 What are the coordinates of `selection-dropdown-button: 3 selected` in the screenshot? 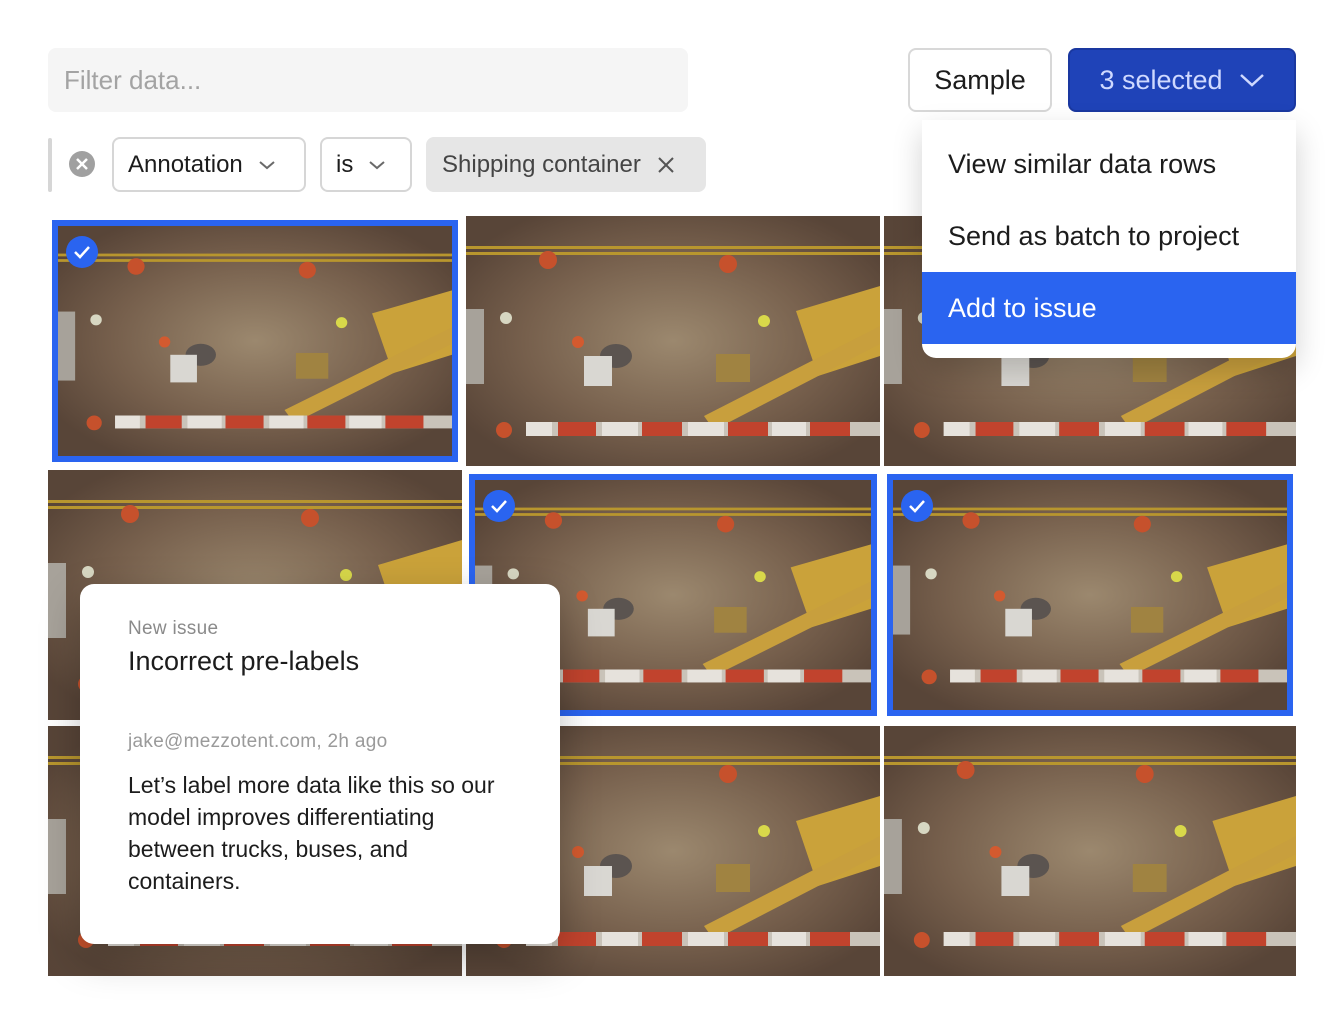 It's located at (1182, 80).